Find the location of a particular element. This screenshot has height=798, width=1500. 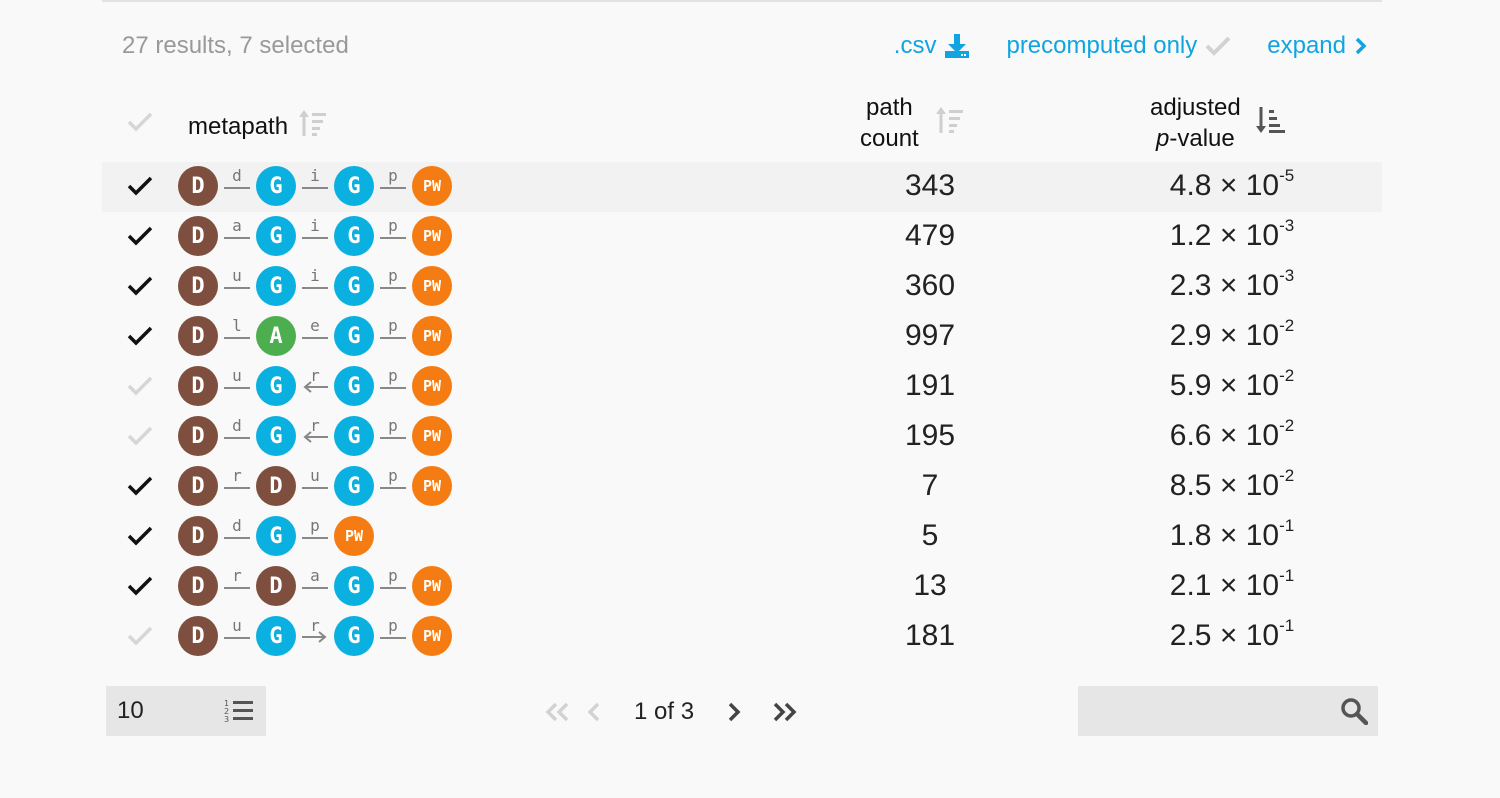

table-row: Dd Gi Gp PW 343 4.8 × 10-5 is located at coordinates (742, 187).